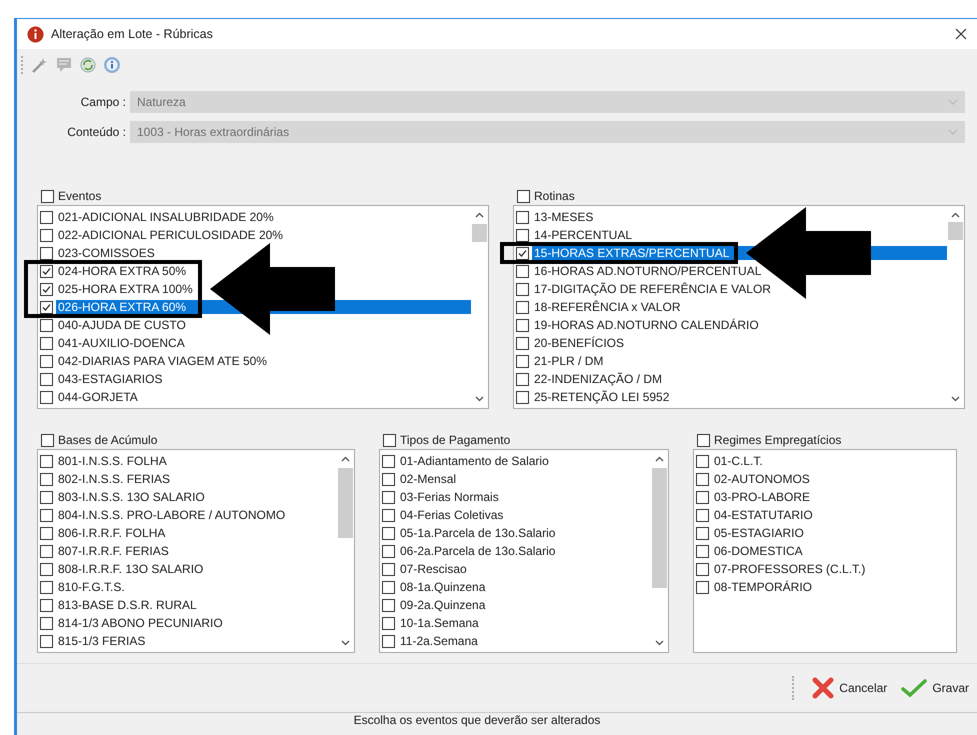 This screenshot has height=735, width=977. What do you see at coordinates (739, 307) in the screenshot?
I see `list-item: 18-REFERÊNCIA x VALOR` at bounding box center [739, 307].